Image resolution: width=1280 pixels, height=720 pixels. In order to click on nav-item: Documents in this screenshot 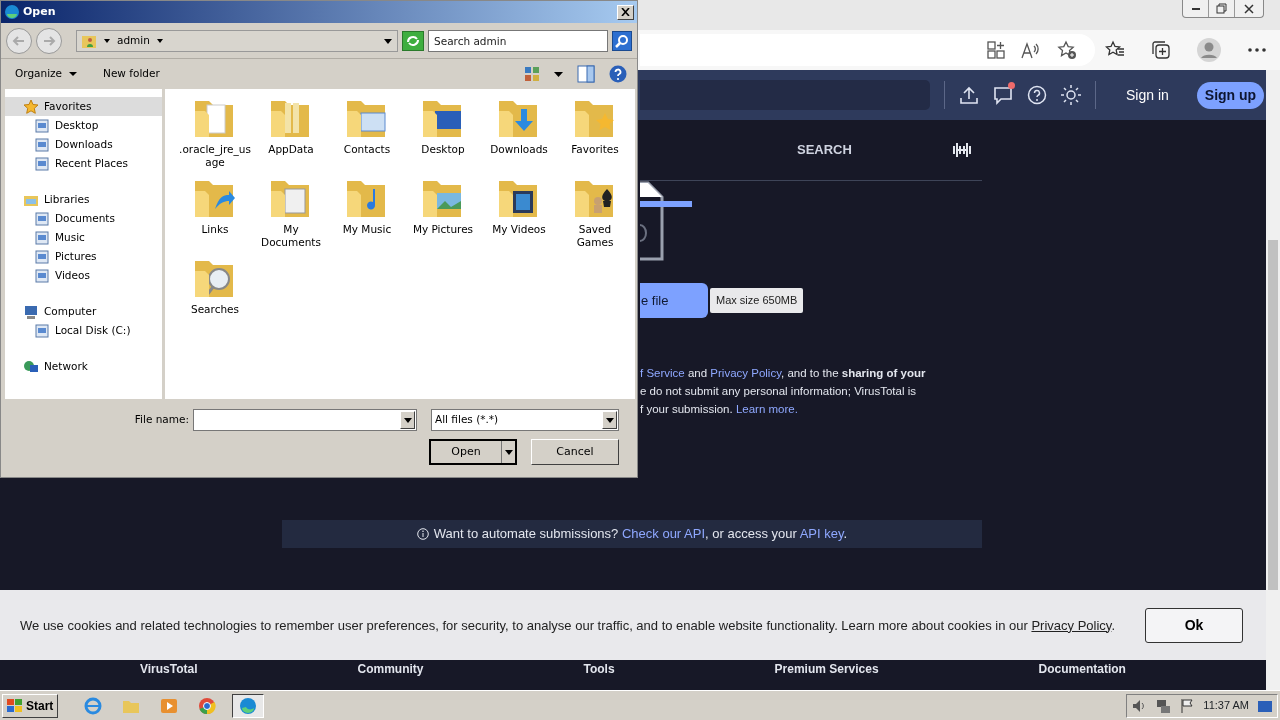, I will do `click(83, 218)`.